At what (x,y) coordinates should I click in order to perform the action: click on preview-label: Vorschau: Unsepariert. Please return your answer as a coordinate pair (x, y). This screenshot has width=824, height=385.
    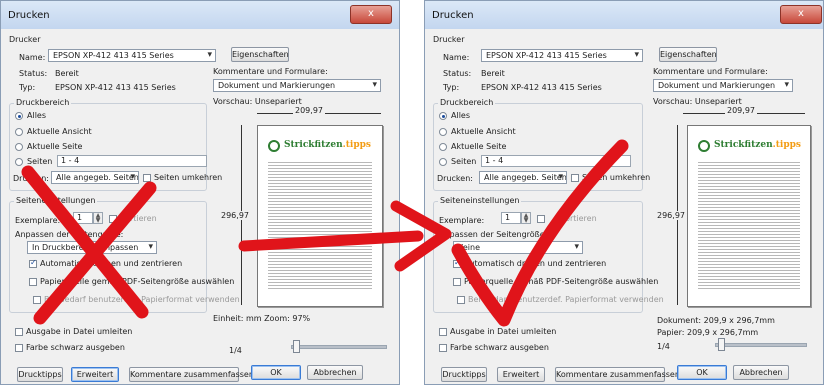
    Looking at the image, I should click on (697, 101).